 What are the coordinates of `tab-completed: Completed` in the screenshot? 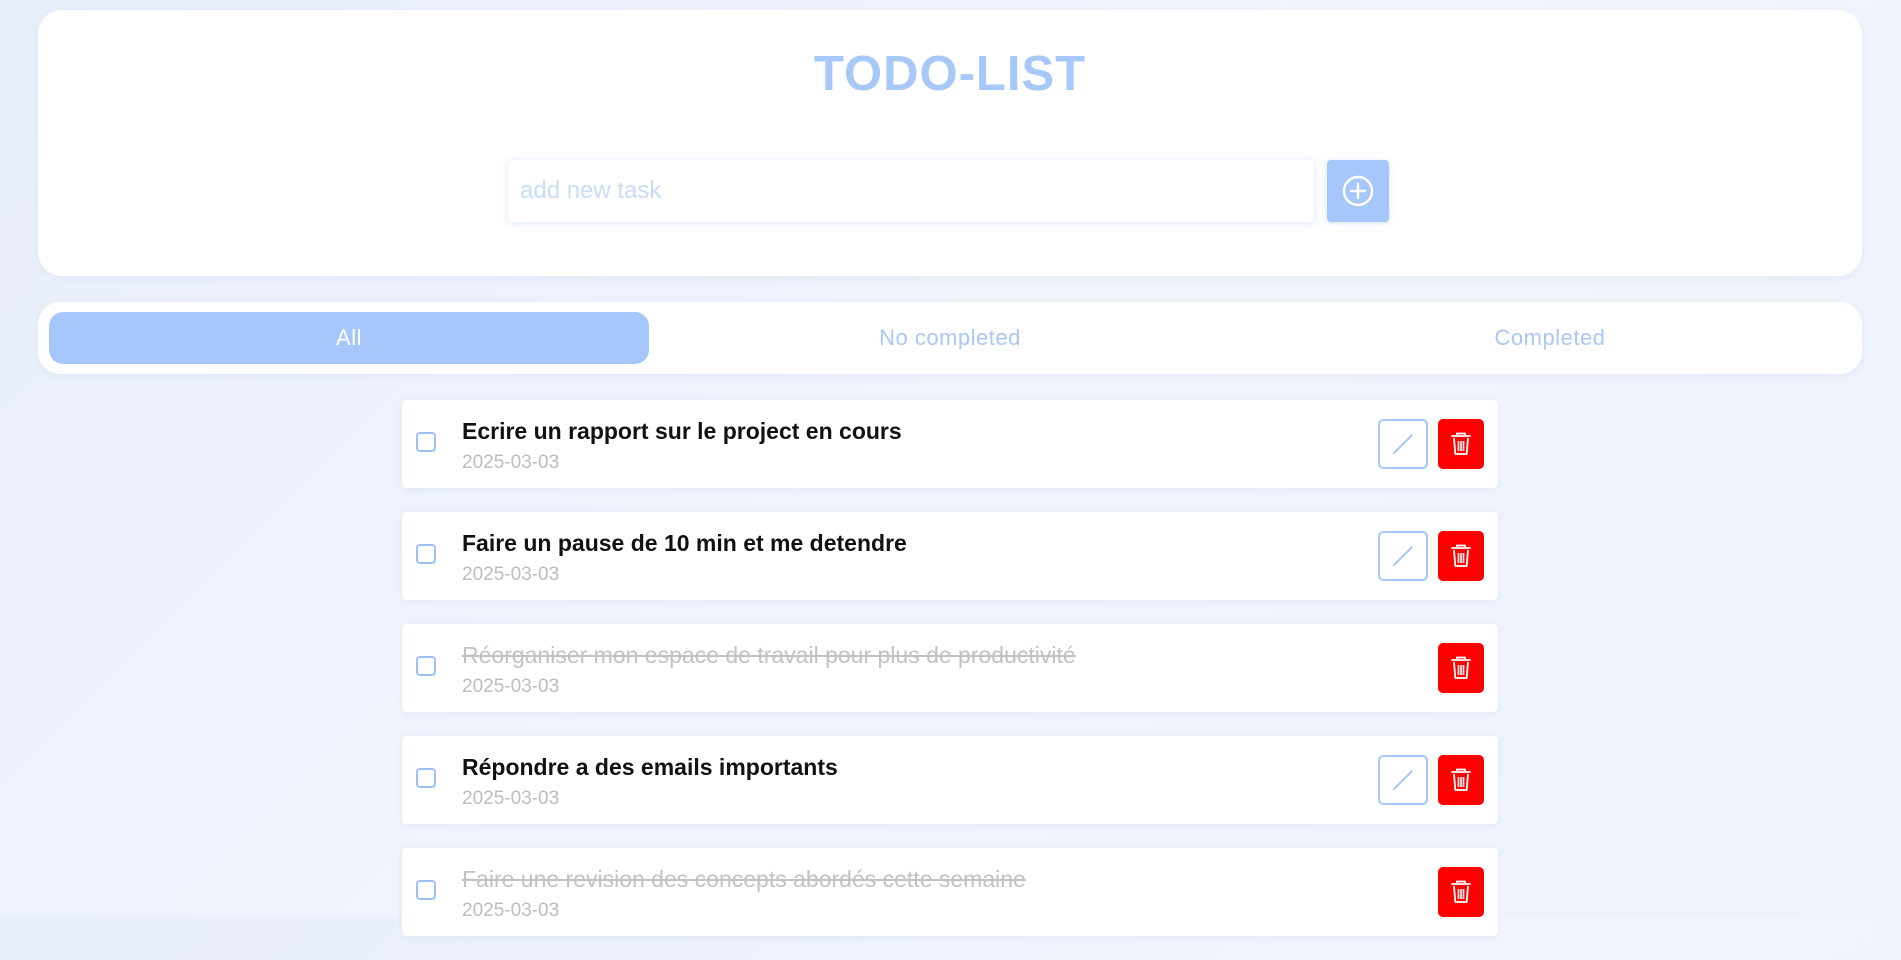 It's located at (1550, 338).